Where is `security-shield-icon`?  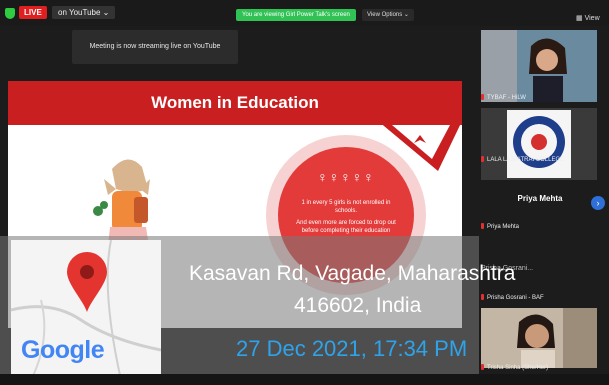 security-shield-icon is located at coordinates (10, 13).